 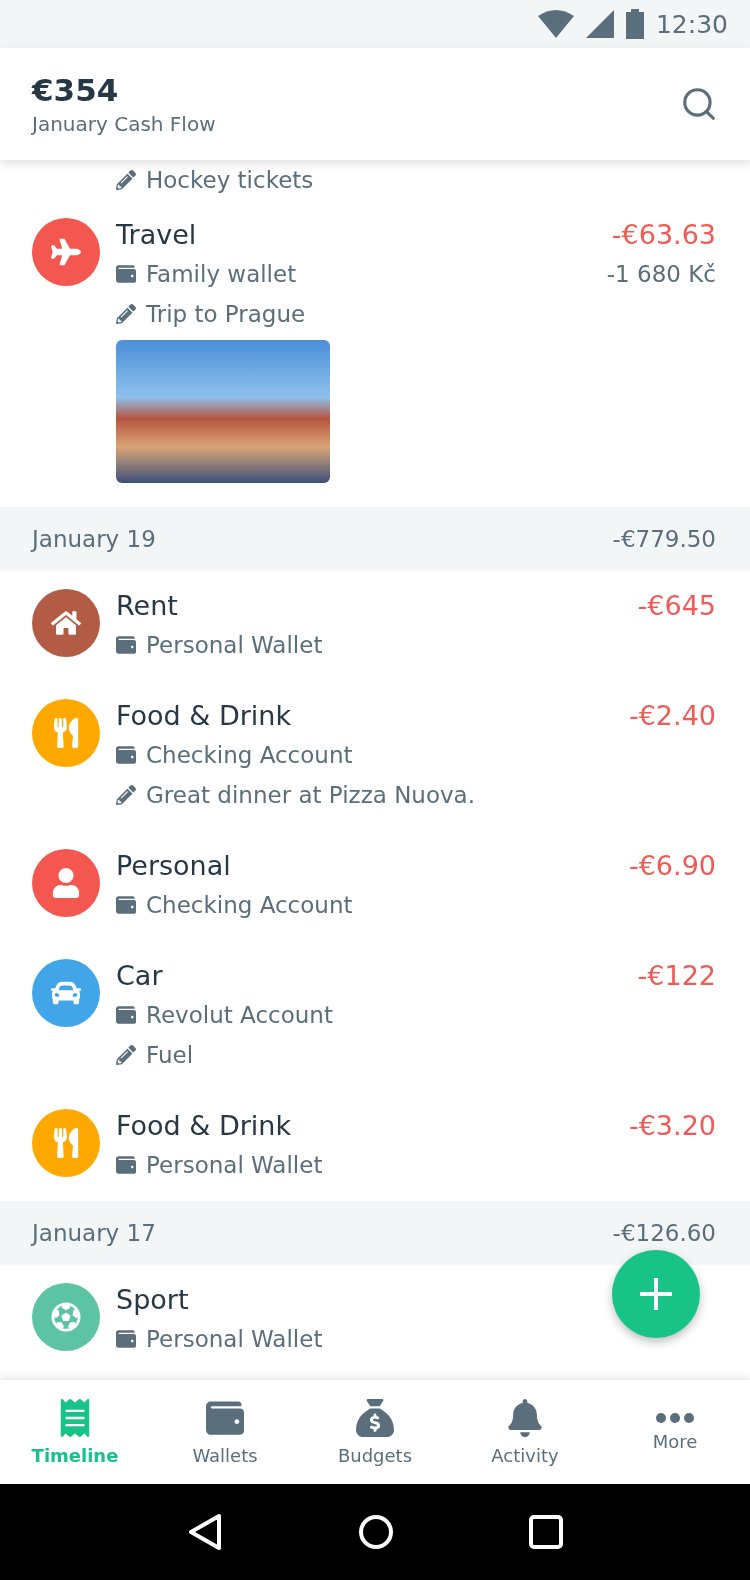 What do you see at coordinates (124, 124) in the screenshot?
I see `cash-flow-label: January Cash Flow` at bounding box center [124, 124].